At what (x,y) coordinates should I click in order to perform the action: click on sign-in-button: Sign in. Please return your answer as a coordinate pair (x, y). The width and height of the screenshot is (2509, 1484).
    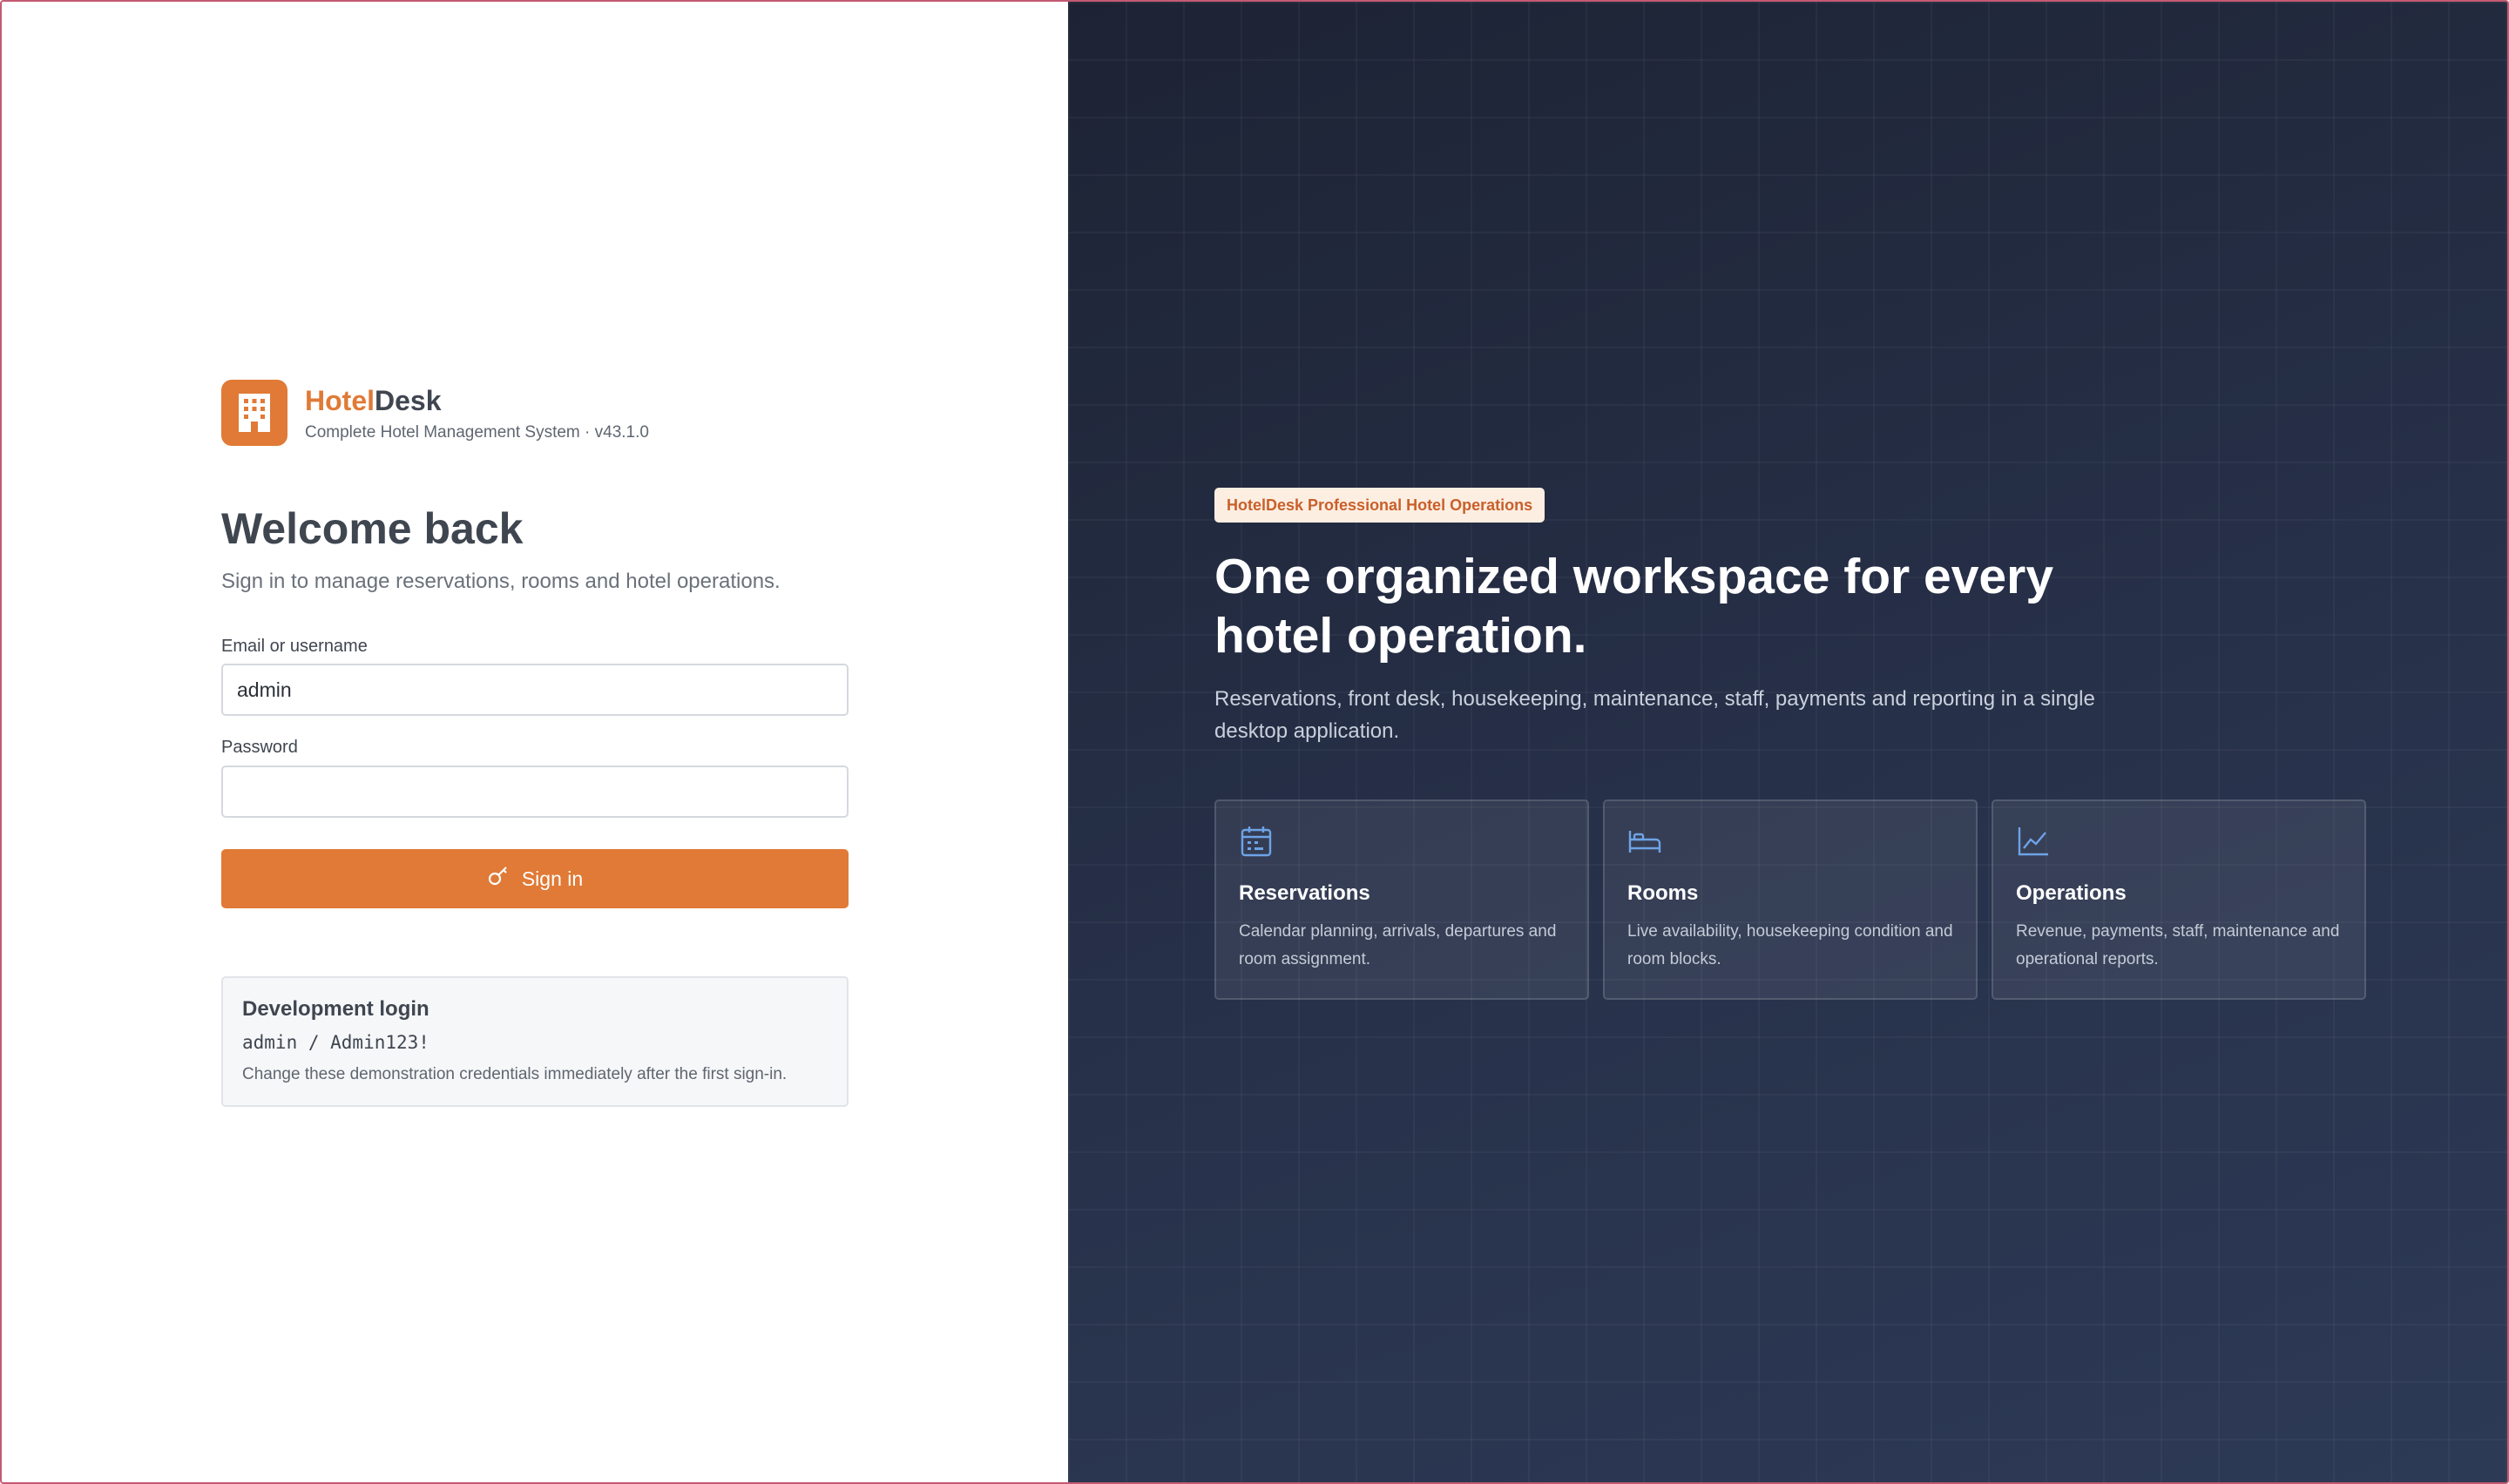
    Looking at the image, I should click on (535, 878).